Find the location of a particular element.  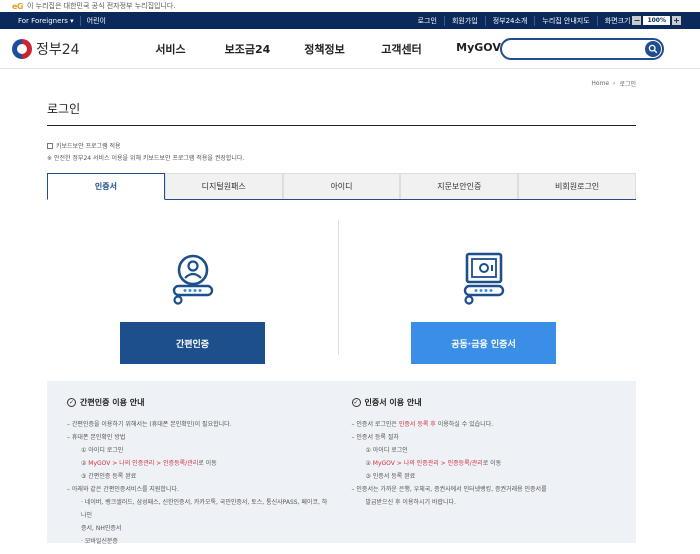

zoom-label: 화면크기 is located at coordinates (617, 20).